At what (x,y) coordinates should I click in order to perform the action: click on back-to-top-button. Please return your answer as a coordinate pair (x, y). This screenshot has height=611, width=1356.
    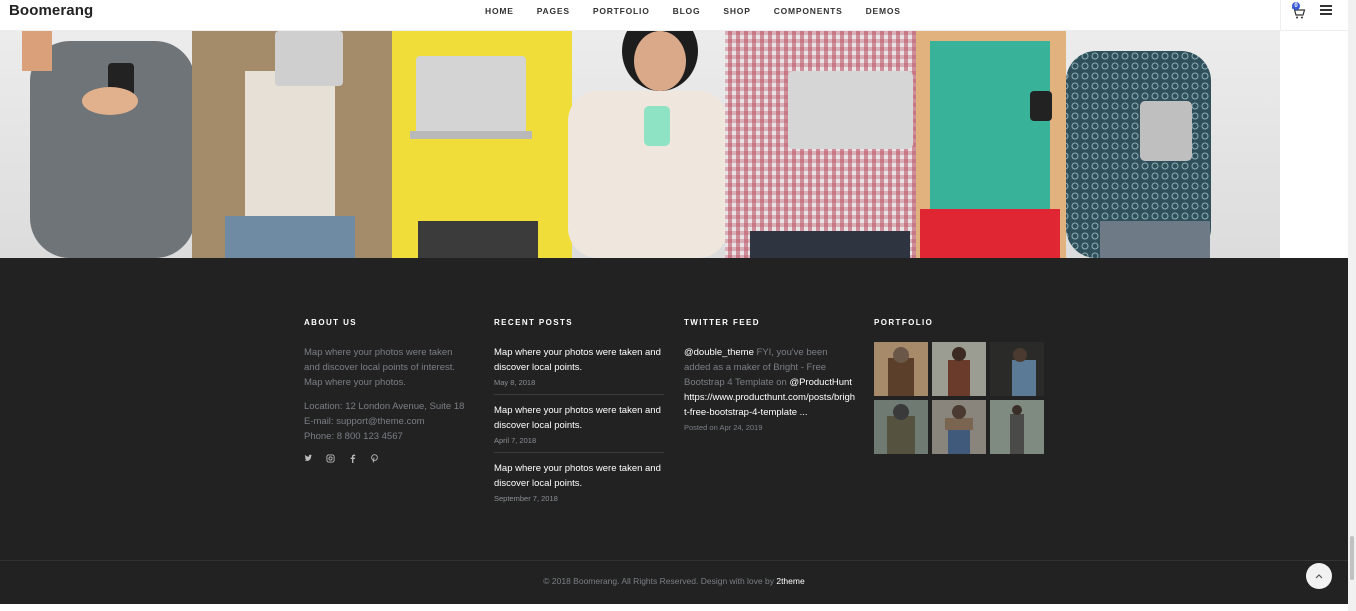
    Looking at the image, I should click on (1319, 576).